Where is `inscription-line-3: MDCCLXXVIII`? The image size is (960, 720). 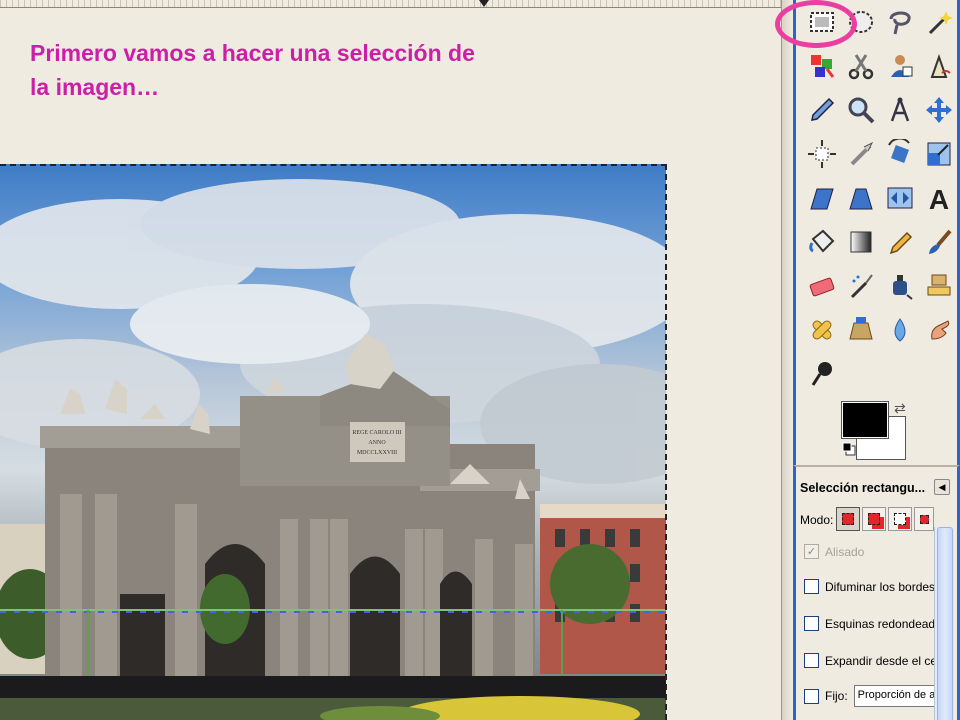
inscription-line-3: MDCCLXXVIII is located at coordinates (377, 453).